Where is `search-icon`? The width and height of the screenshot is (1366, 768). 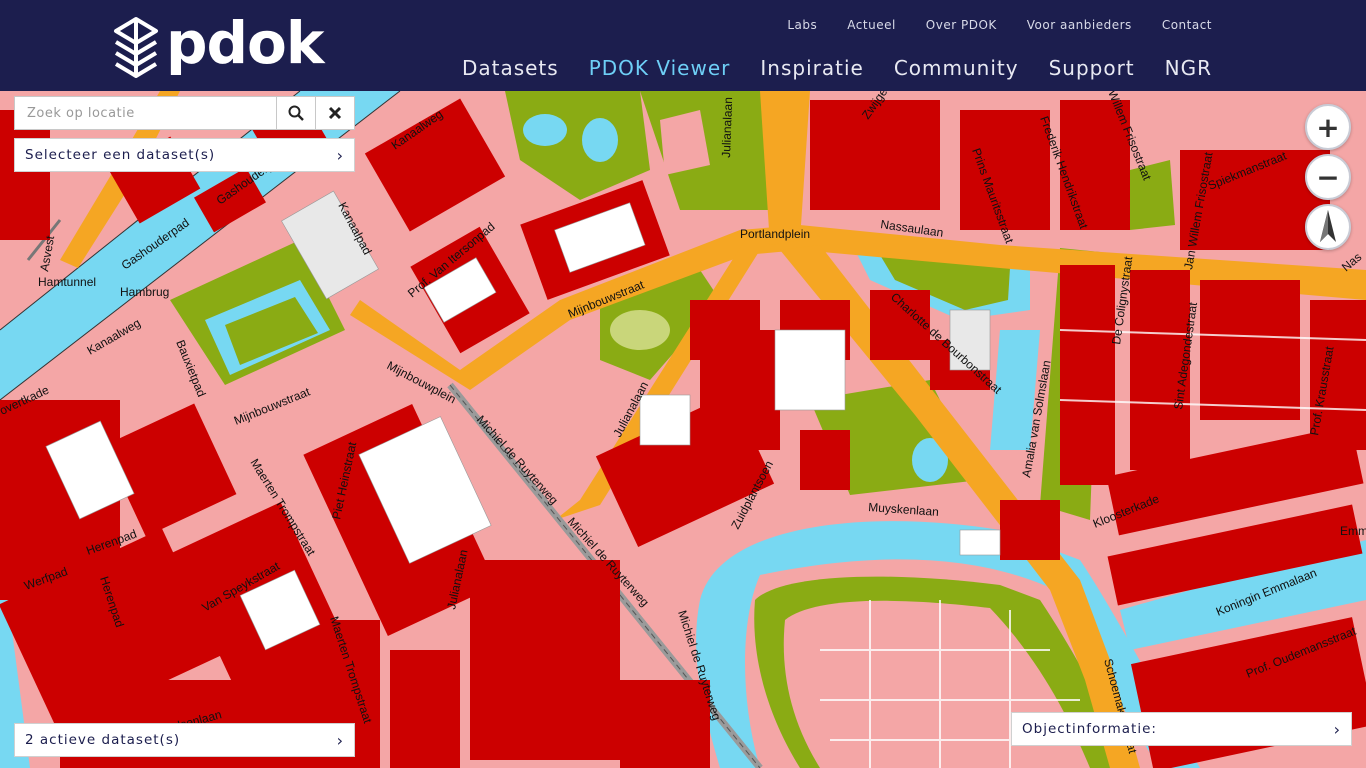 search-icon is located at coordinates (296, 113).